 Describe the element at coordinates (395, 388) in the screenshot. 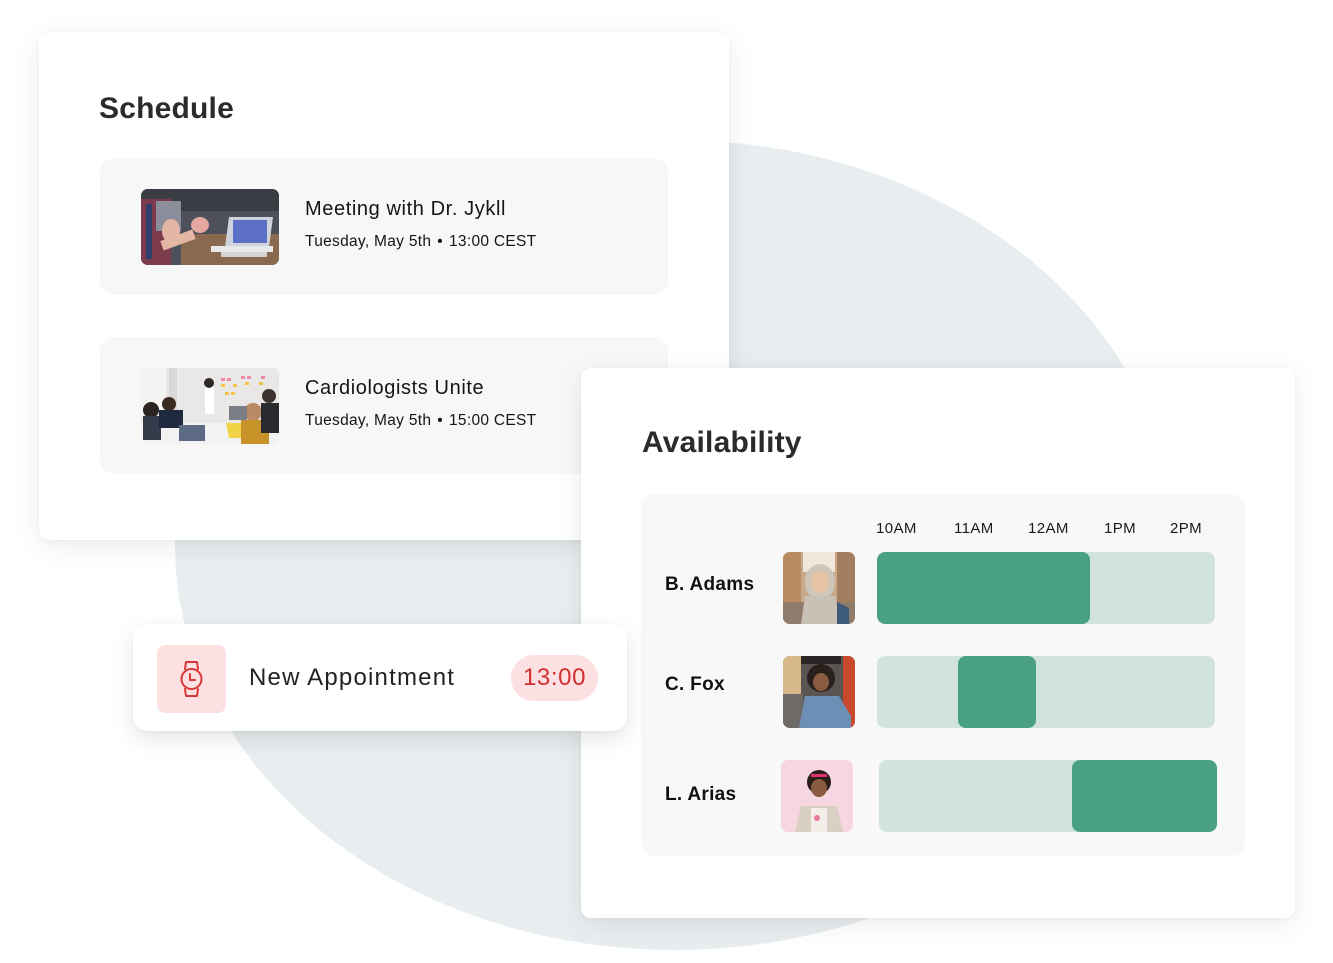

I see `schedule-item-title: Cardiologists Unite` at that location.